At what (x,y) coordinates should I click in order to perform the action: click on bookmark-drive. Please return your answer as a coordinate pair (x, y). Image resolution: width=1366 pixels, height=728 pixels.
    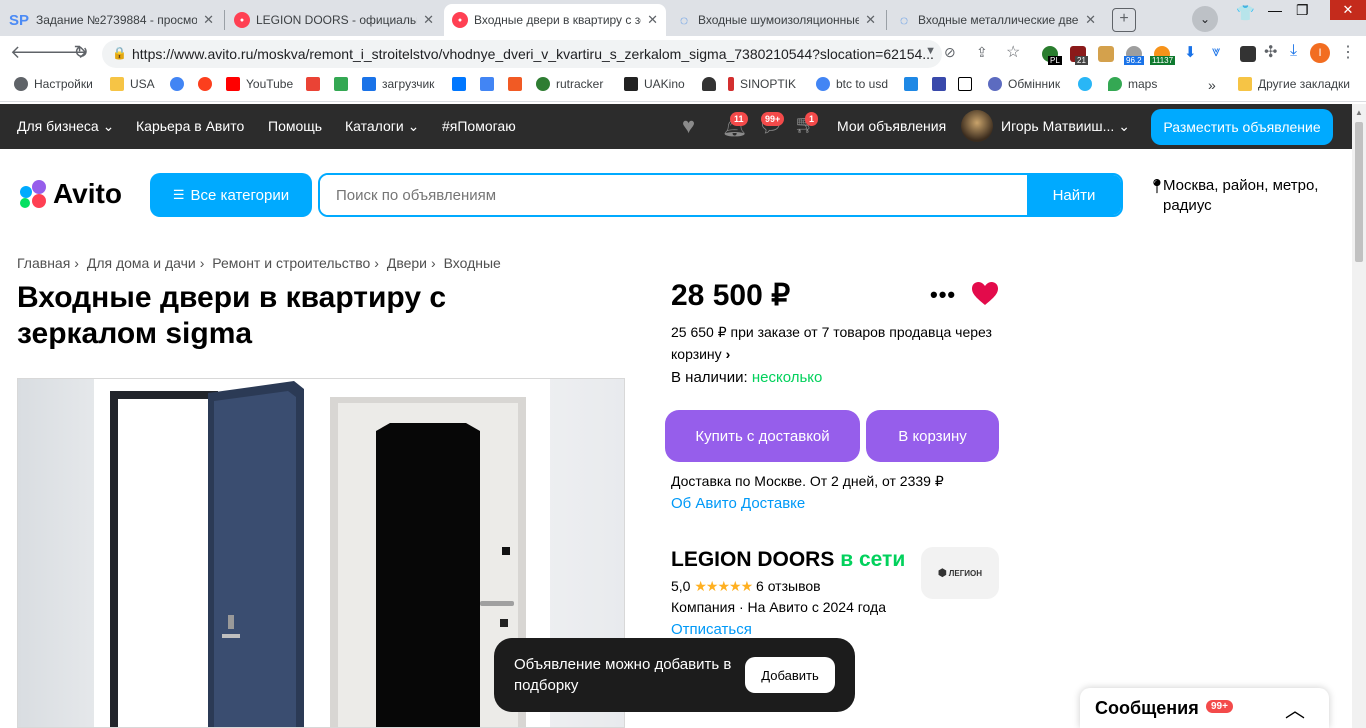
    Looking at the image, I should click on (344, 84).